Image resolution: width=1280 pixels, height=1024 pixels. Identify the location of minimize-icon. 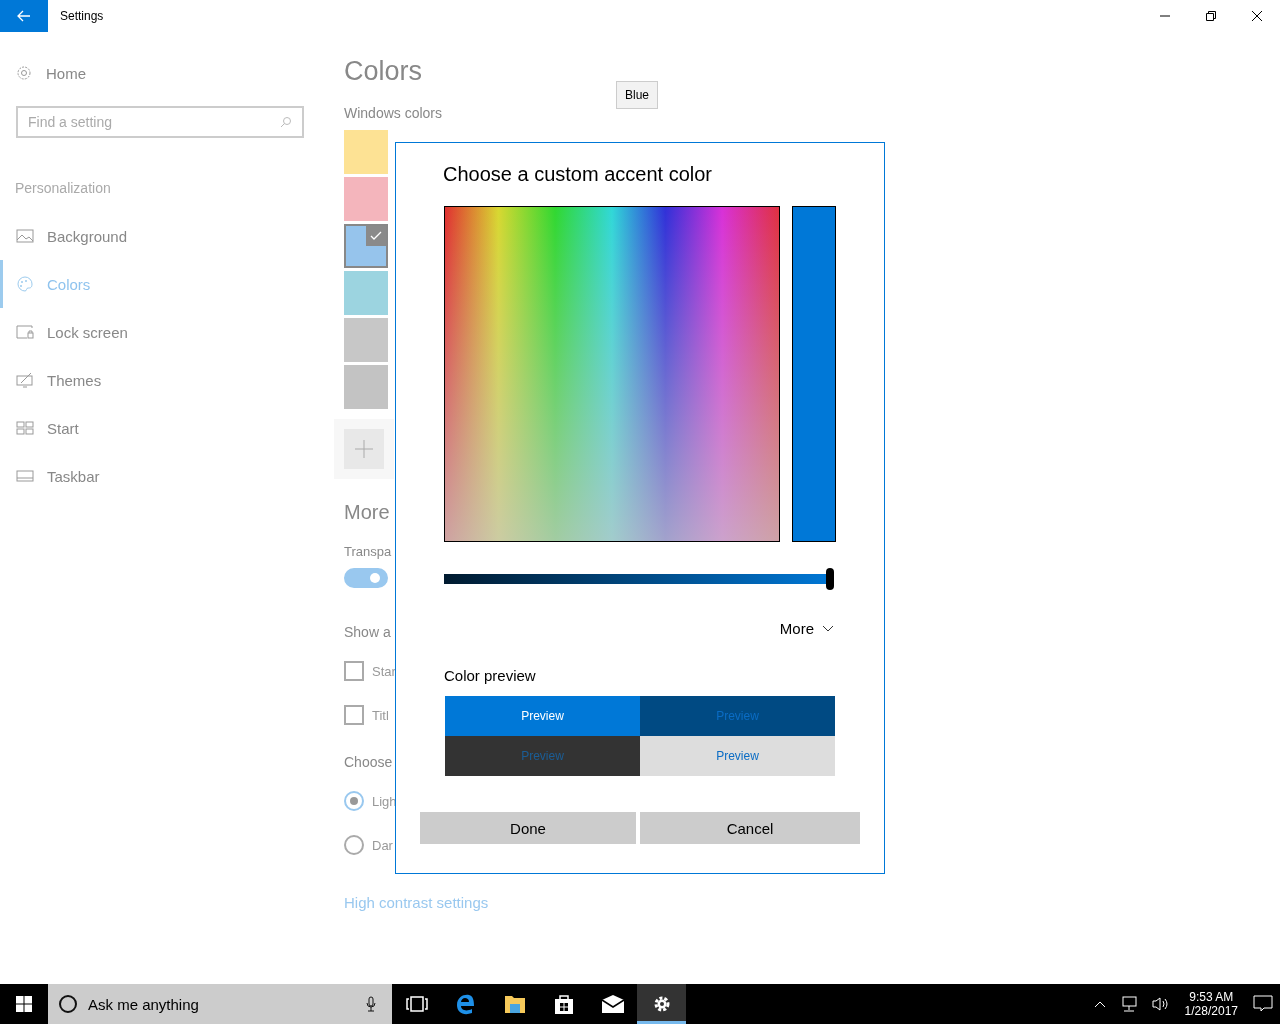
(1165, 16).